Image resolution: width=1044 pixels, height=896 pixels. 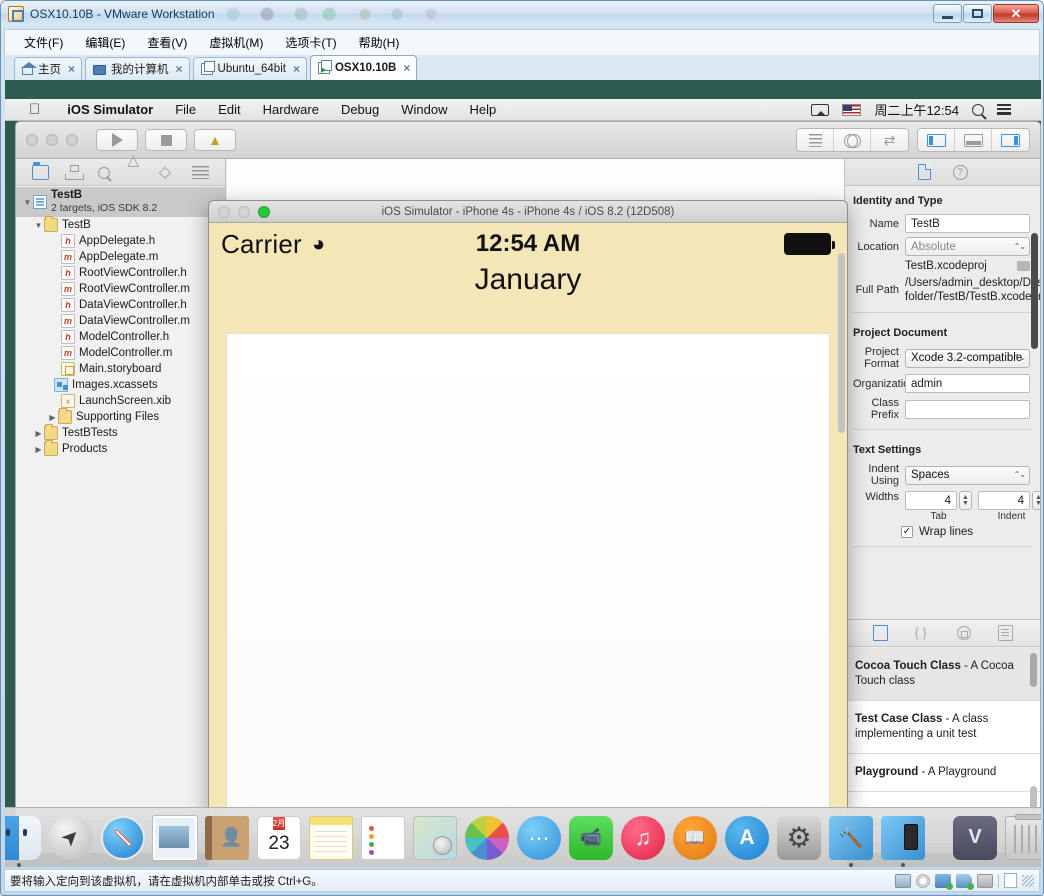 What do you see at coordinates (539, 837) in the screenshot?
I see `dock-item-messages` at bounding box center [539, 837].